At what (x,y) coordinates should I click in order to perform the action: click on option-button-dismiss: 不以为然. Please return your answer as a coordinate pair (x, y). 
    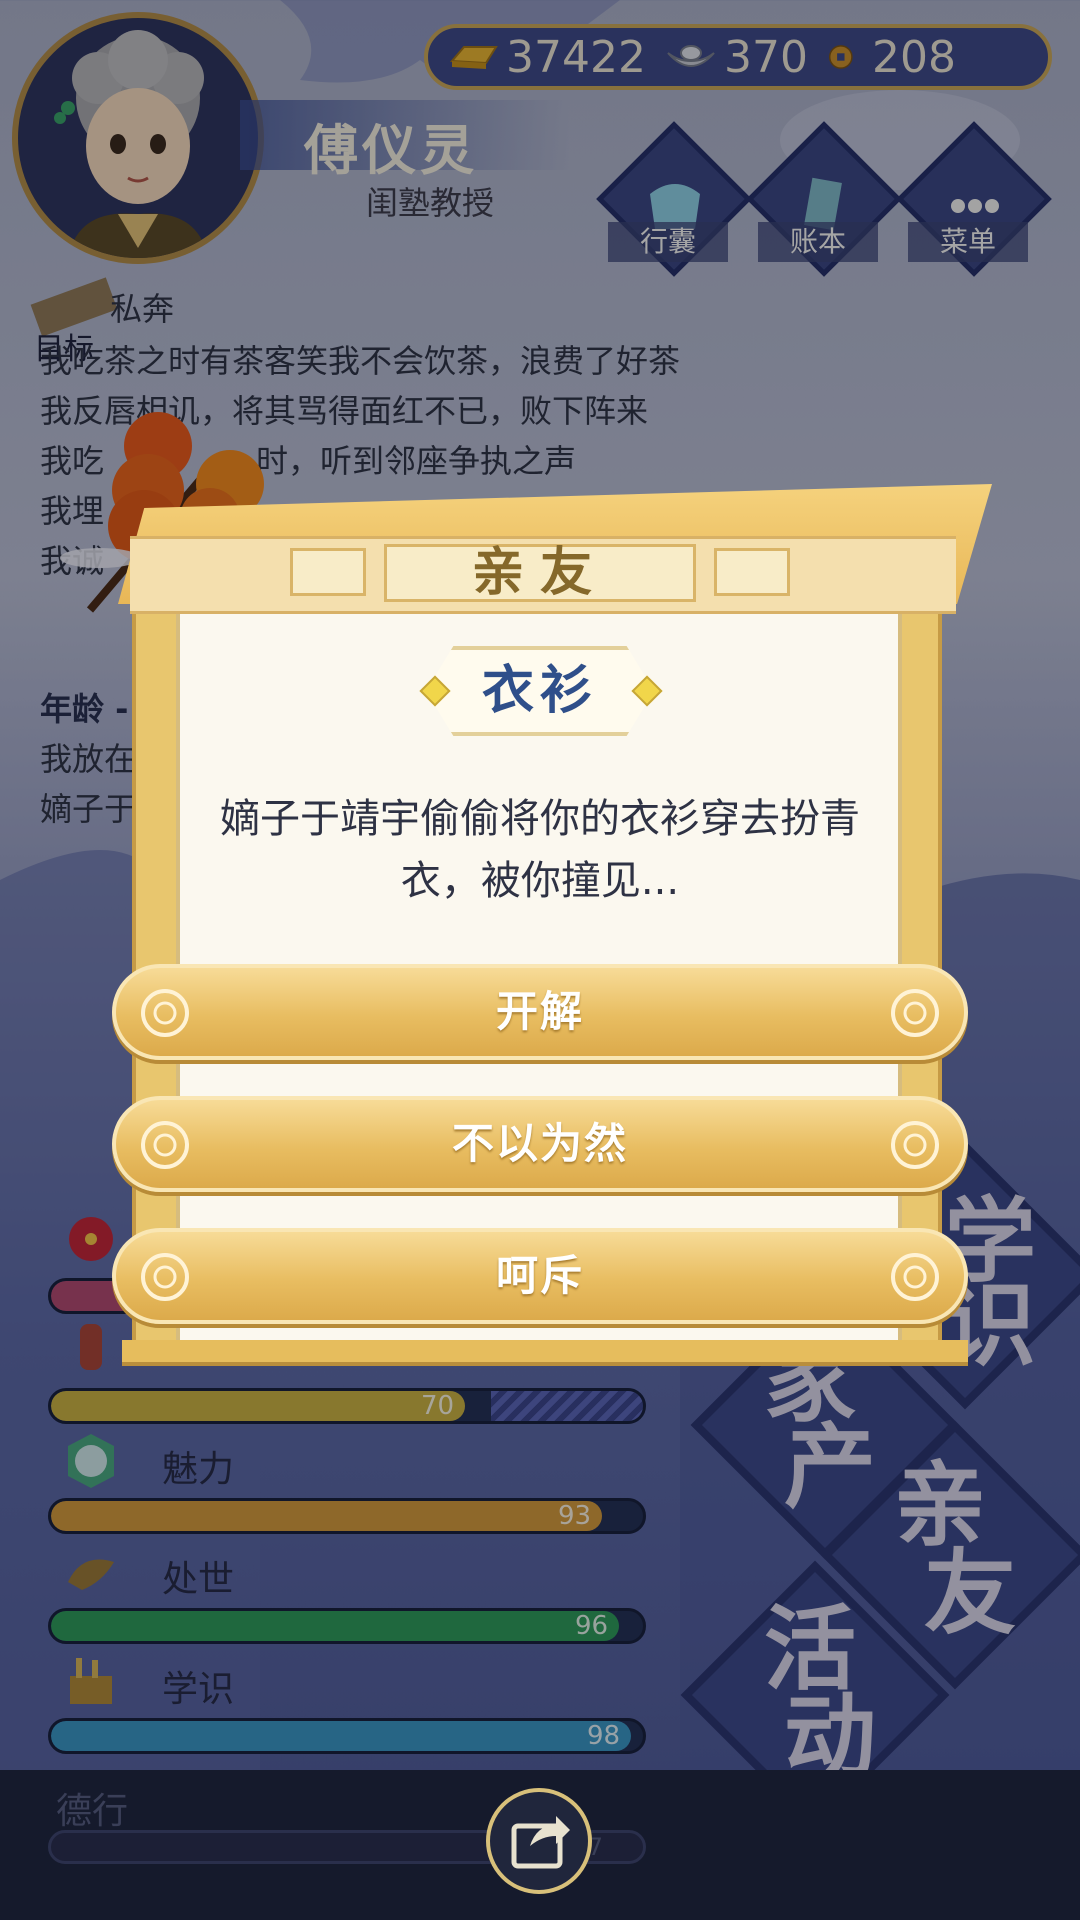
    Looking at the image, I should click on (540, 1144).